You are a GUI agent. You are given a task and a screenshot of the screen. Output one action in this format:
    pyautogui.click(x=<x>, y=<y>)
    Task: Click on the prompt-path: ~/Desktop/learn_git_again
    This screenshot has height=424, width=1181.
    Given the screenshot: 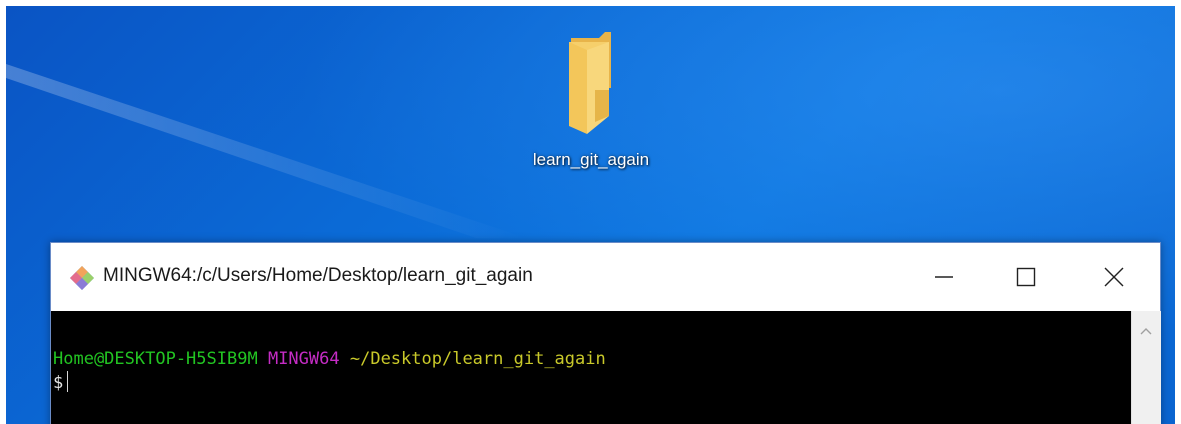 What is the action you would take?
    pyautogui.click(x=477, y=359)
    